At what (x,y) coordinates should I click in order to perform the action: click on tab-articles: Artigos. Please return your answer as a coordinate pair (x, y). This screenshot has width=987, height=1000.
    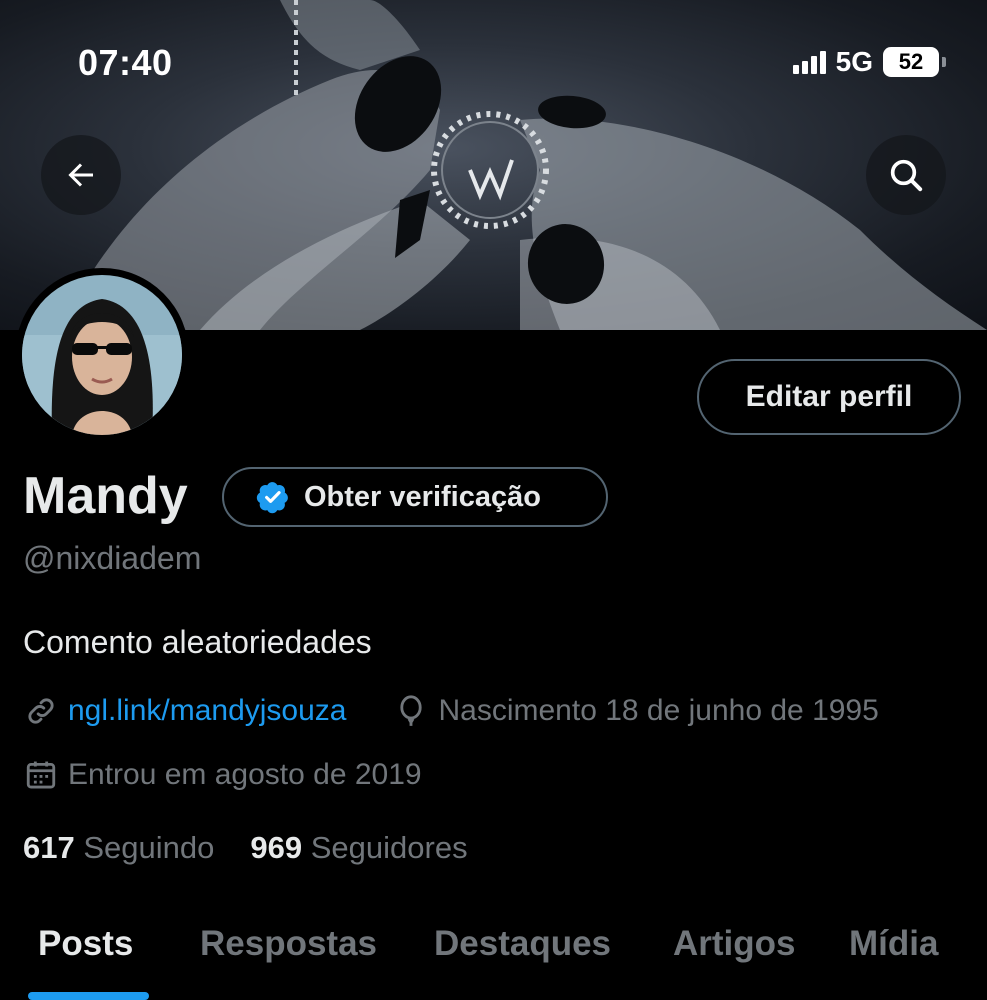
    Looking at the image, I should click on (734, 944).